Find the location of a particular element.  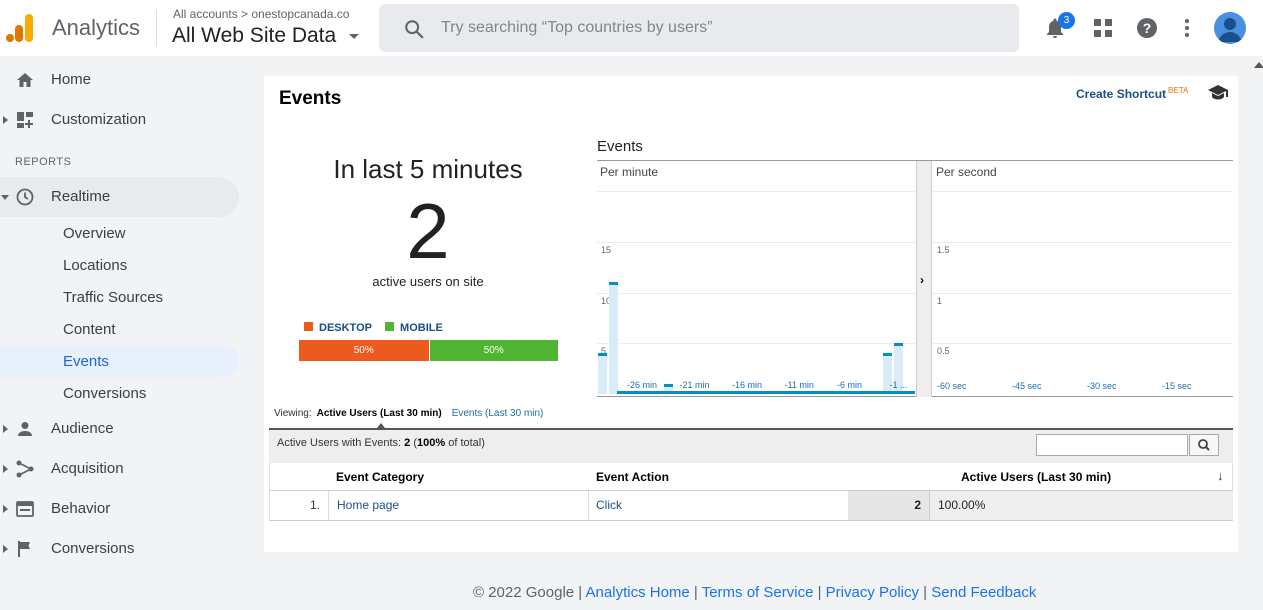

per-minute-label: Per minute is located at coordinates (629, 172).